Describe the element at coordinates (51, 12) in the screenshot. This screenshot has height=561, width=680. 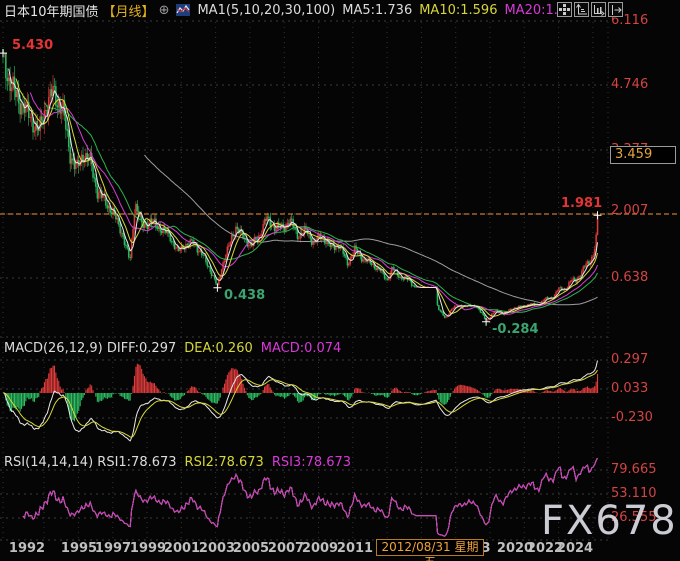
I see `symbol-title: 日本10年期国债` at that location.